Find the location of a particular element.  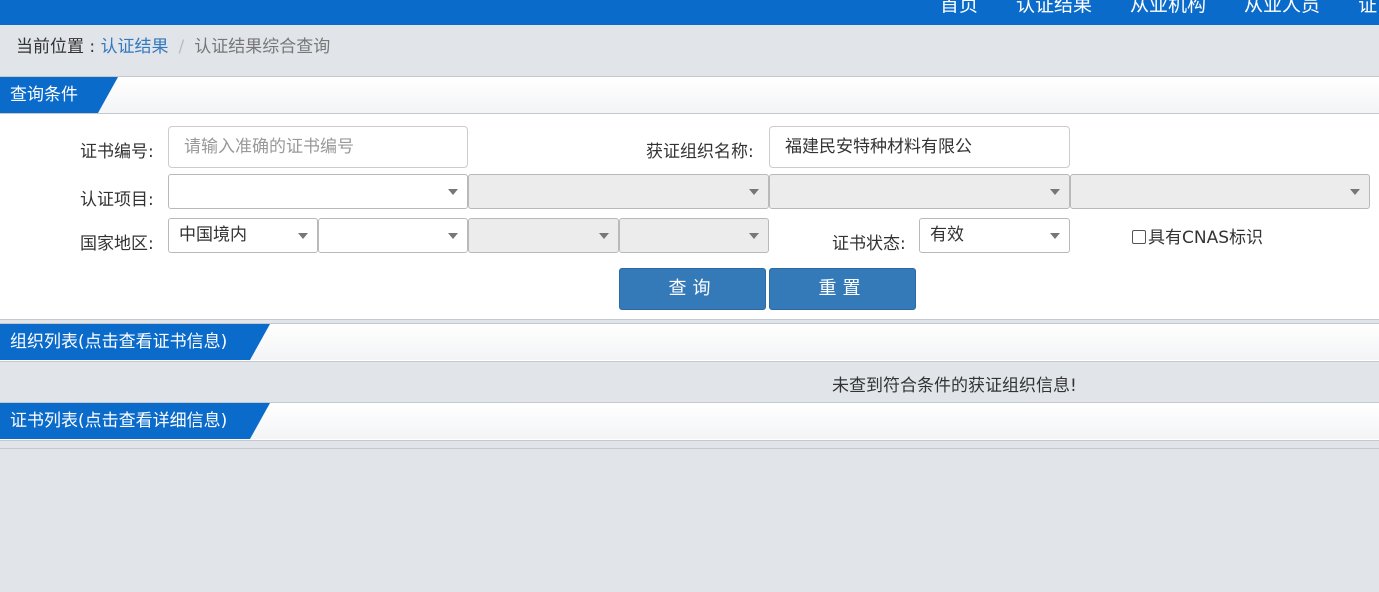

cert-list-panel-header: 证书列表(点击查看详细信息) is located at coordinates (689, 421).